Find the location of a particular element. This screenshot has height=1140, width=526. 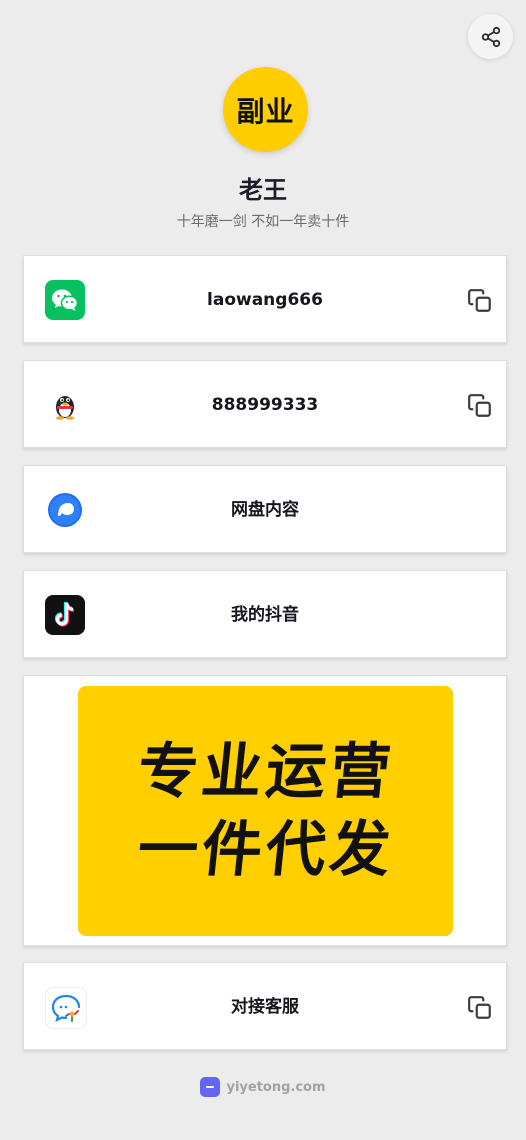

link-label-wechat: laowang666 is located at coordinates (265, 300).